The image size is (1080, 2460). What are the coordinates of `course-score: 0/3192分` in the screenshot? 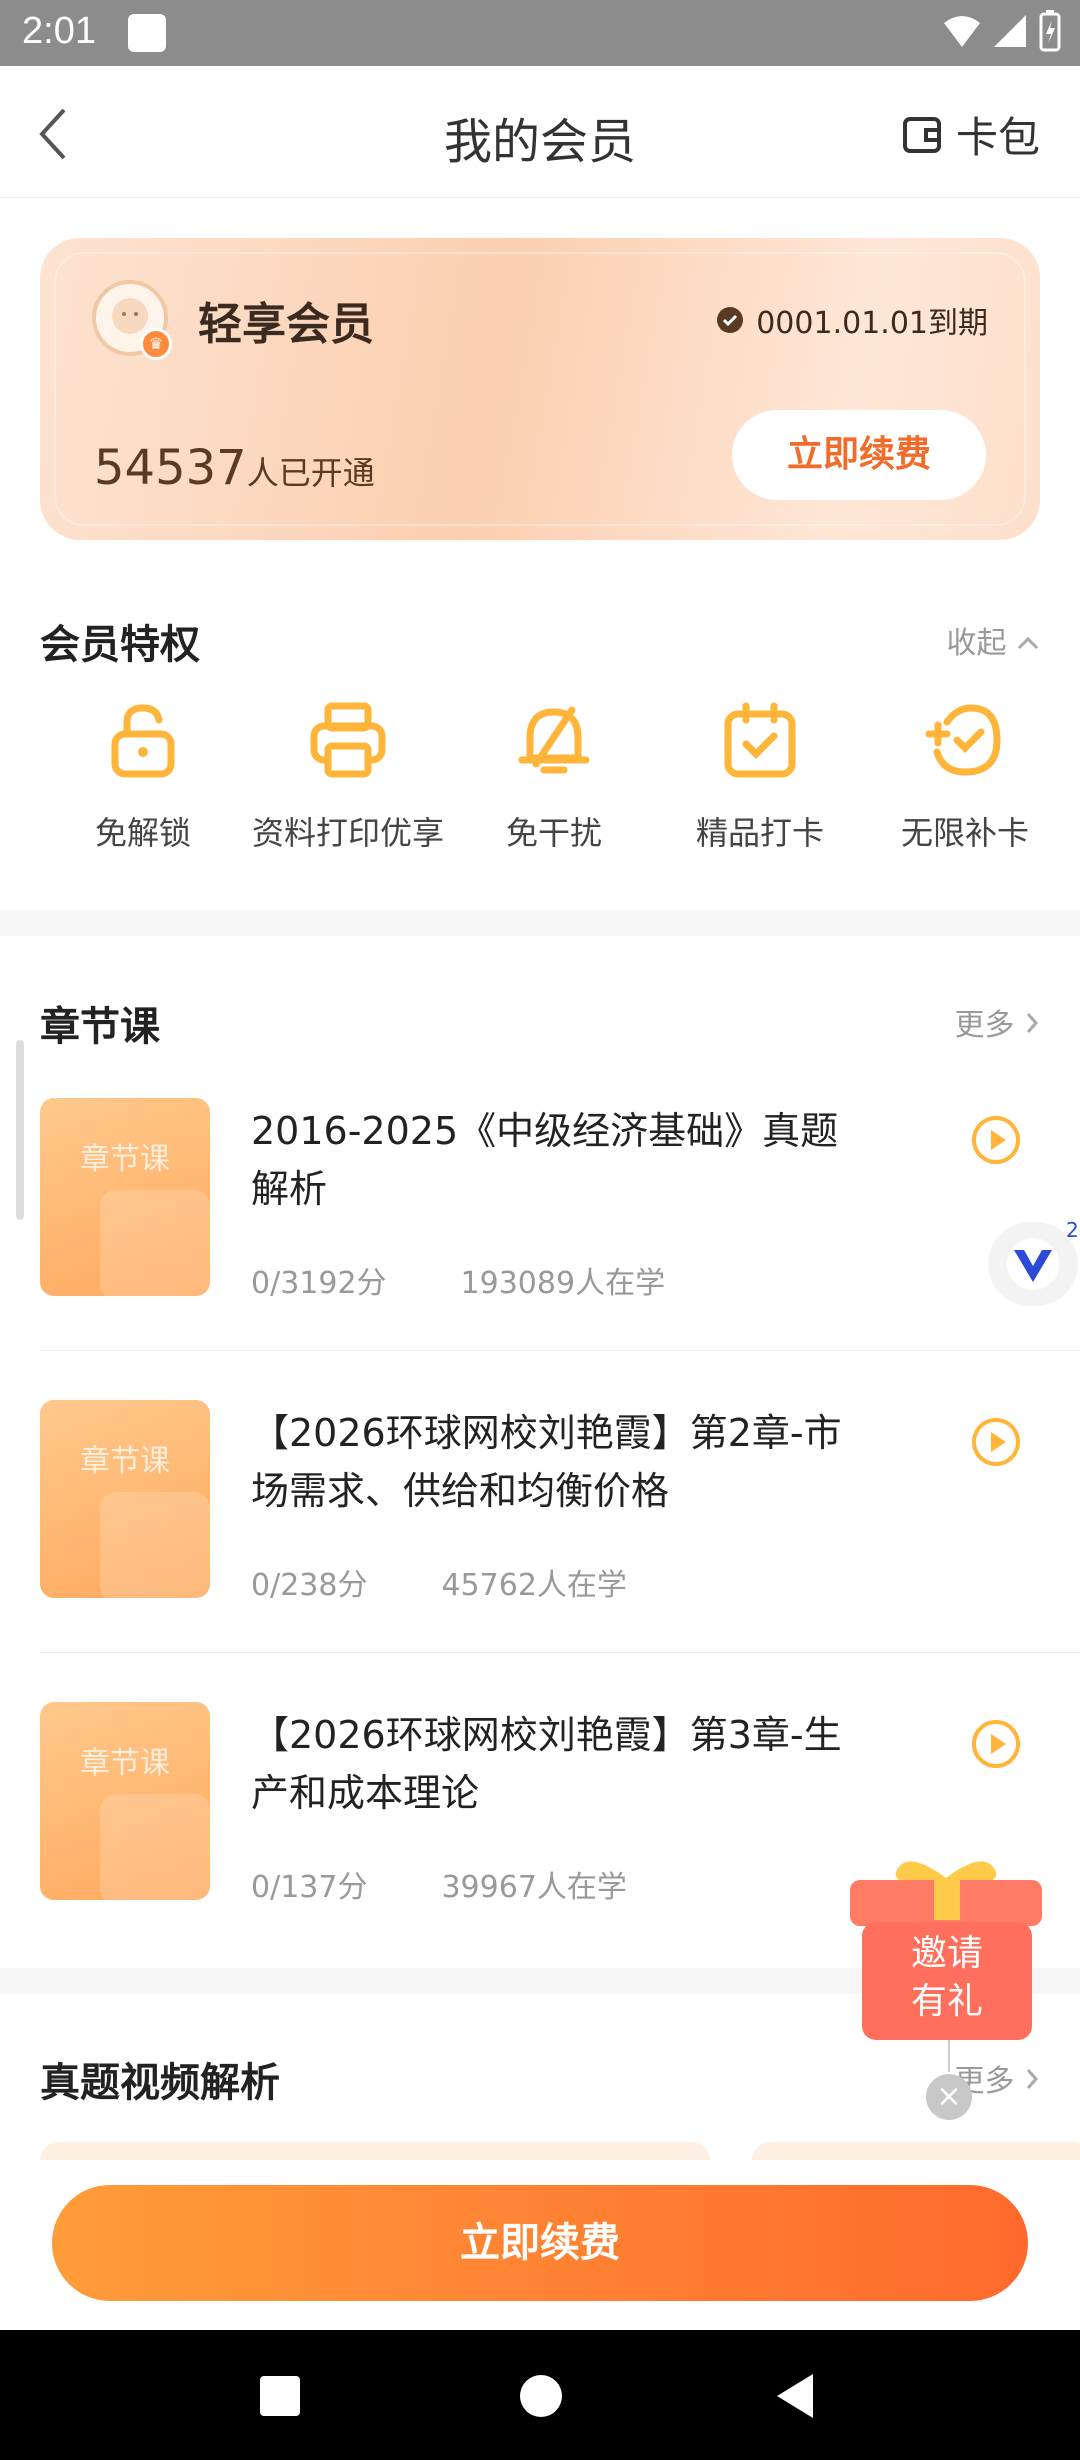 It's located at (319, 1283).